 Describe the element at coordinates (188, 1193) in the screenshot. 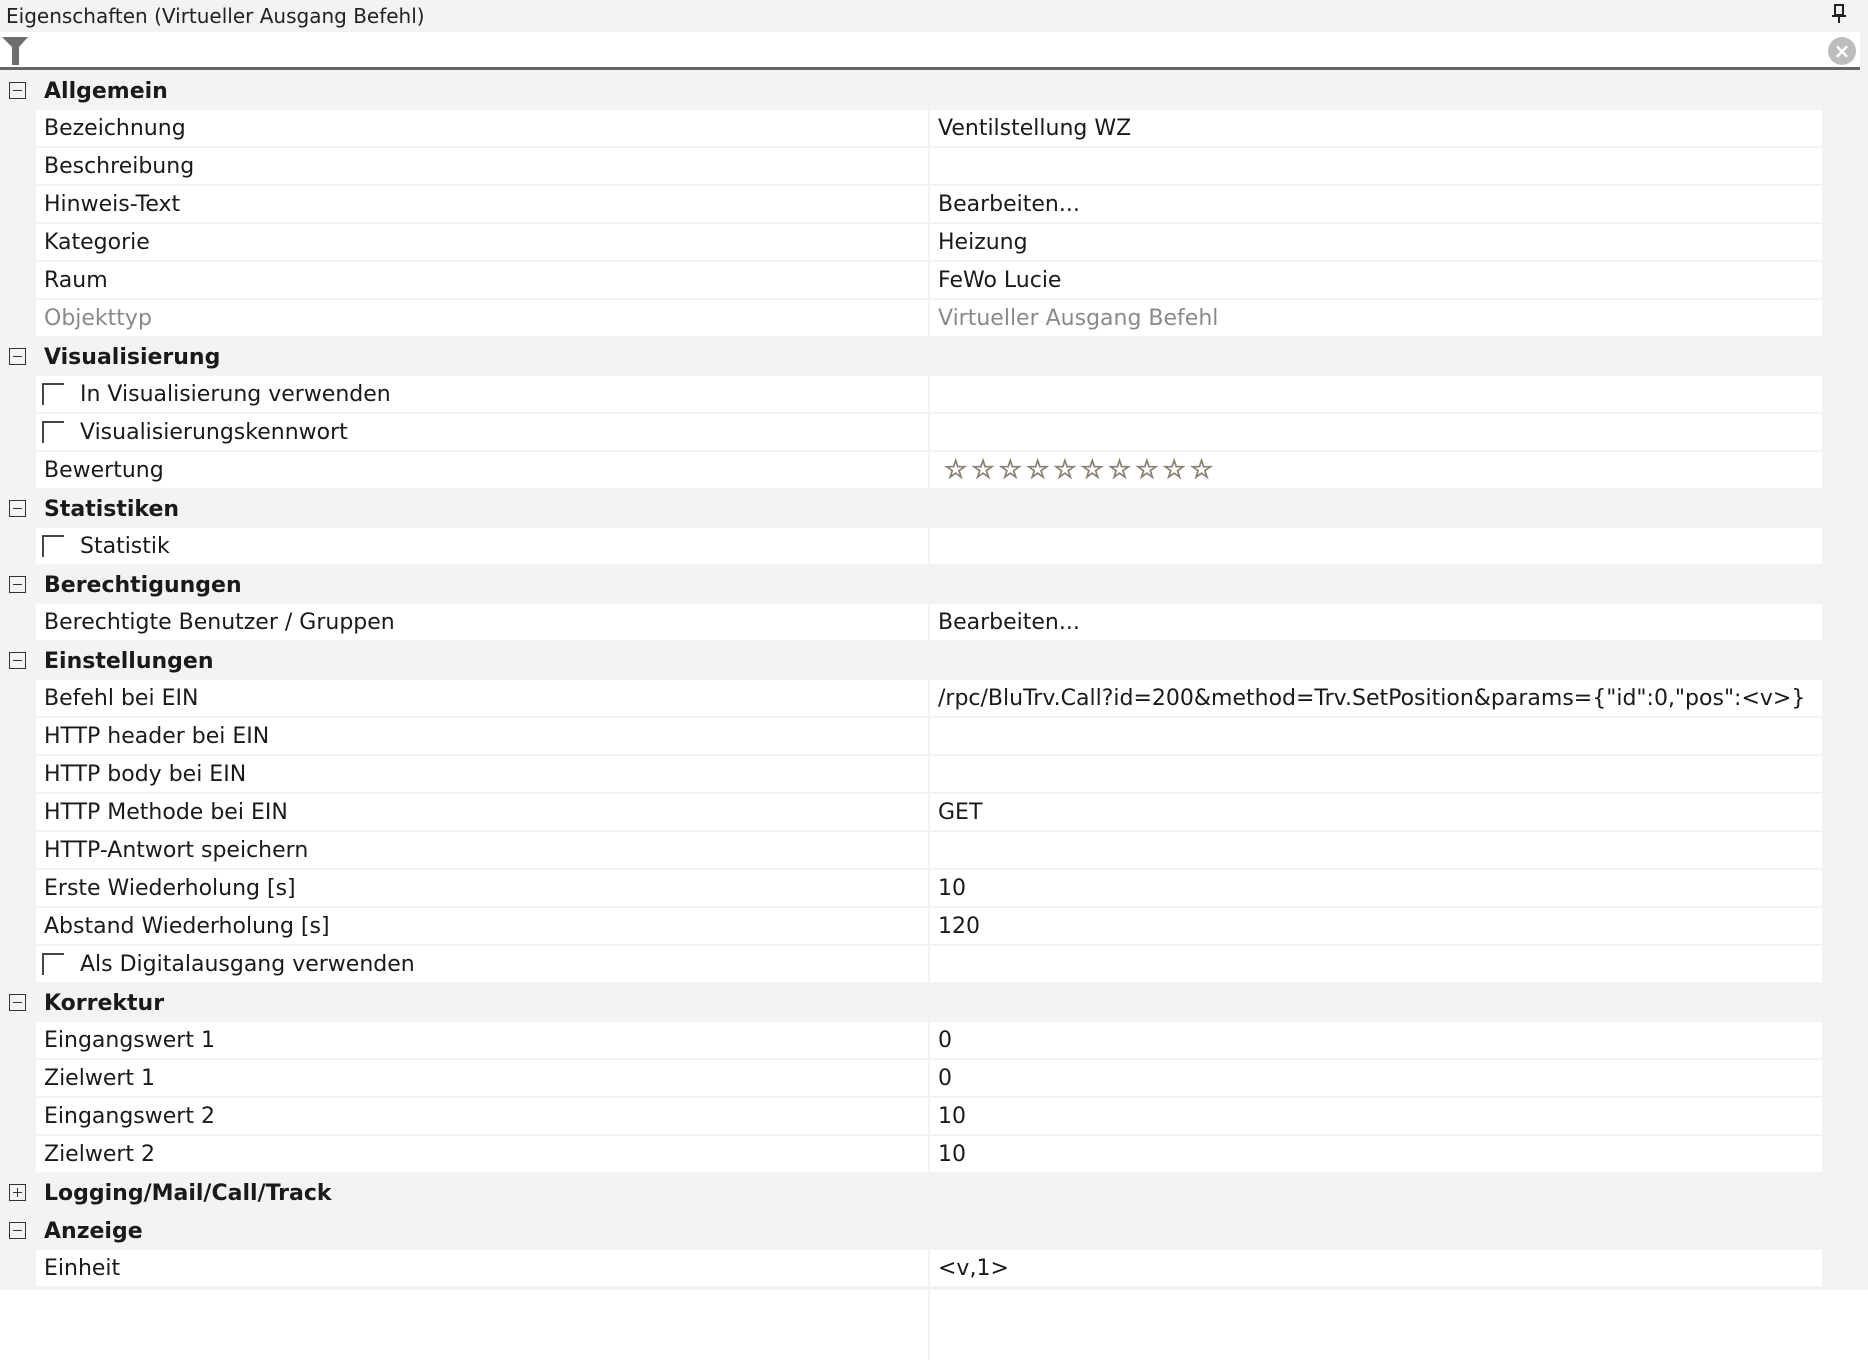

I see `category-label: Logging/Mail/Call/Track` at that location.